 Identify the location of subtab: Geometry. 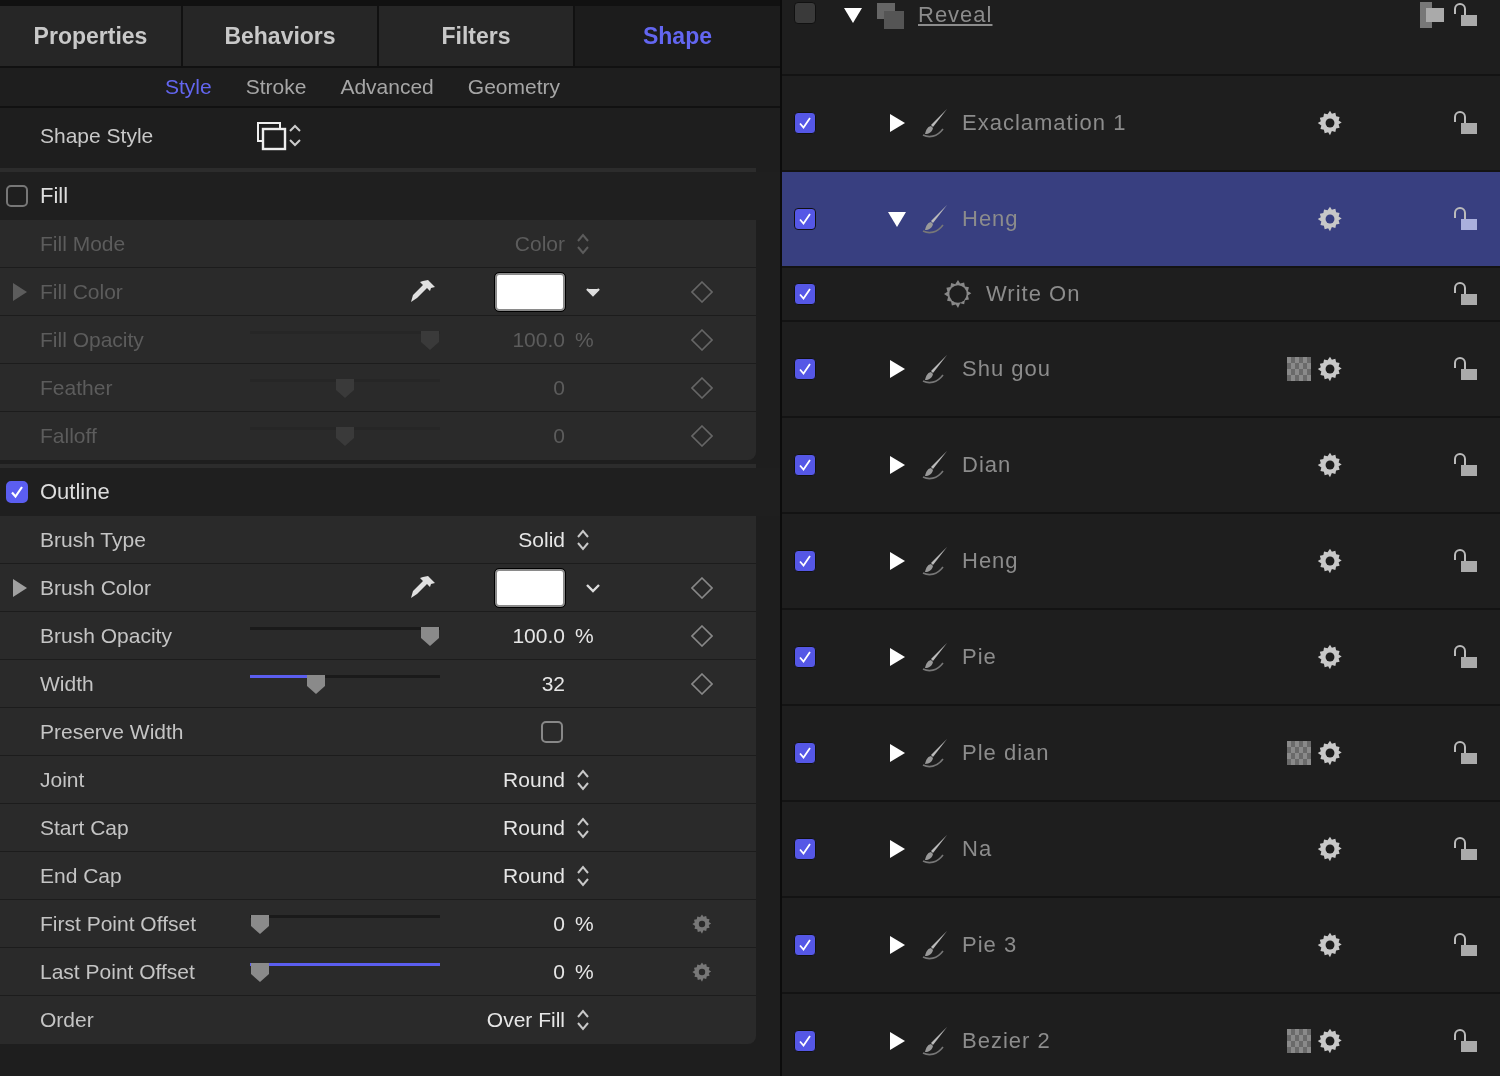
(513, 87).